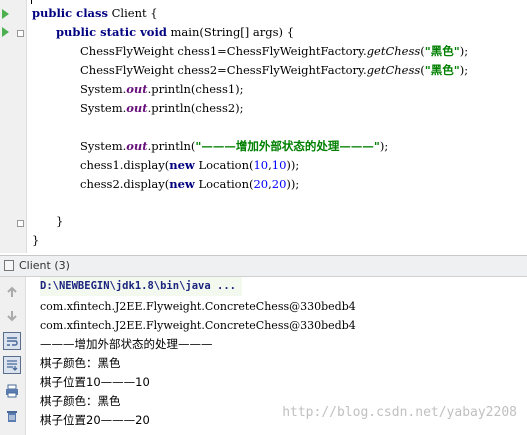  Describe the element at coordinates (20, 223) in the screenshot. I see `fold-end-icon` at that location.